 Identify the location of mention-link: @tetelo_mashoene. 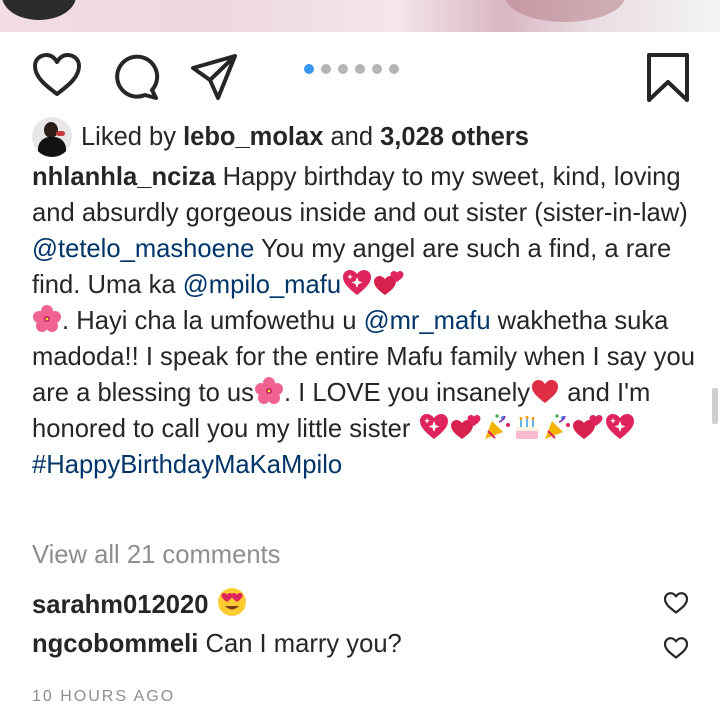
(143, 249).